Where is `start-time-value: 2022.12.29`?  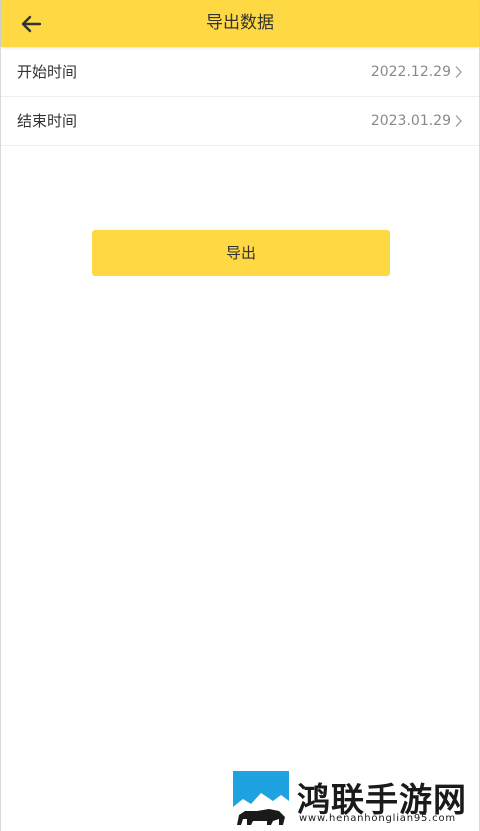 start-time-value: 2022.12.29 is located at coordinates (410, 72).